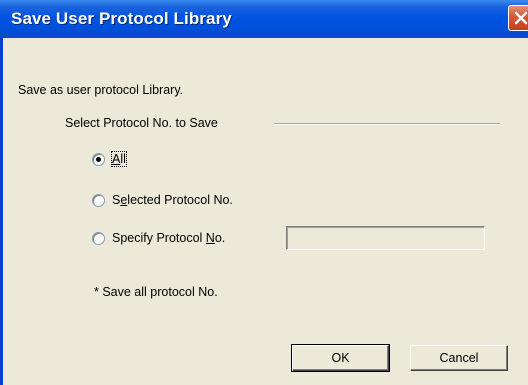 This screenshot has width=528, height=385. Describe the element at coordinates (385, 238) in the screenshot. I see `protocol-no-input` at that location.